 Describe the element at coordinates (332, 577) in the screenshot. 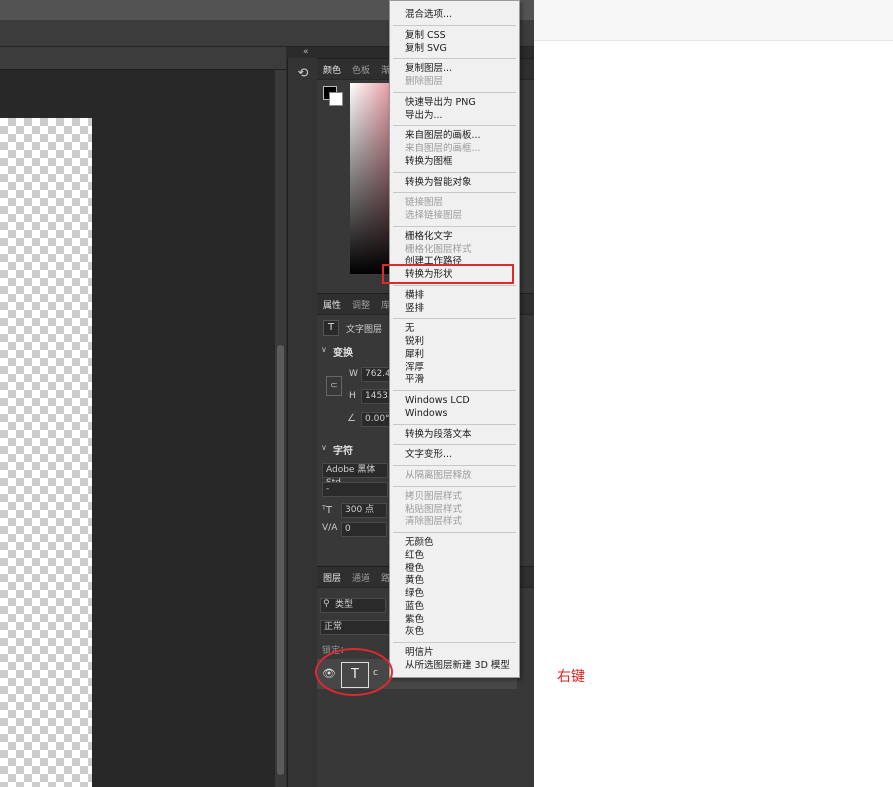

I see `tab-layers: 图层` at that location.